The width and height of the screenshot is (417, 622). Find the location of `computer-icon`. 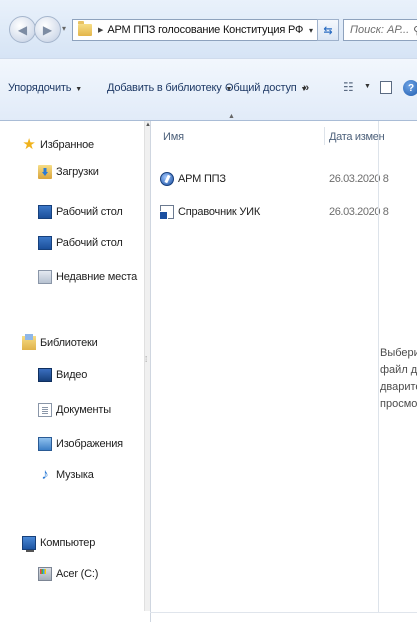

computer-icon is located at coordinates (29, 544).